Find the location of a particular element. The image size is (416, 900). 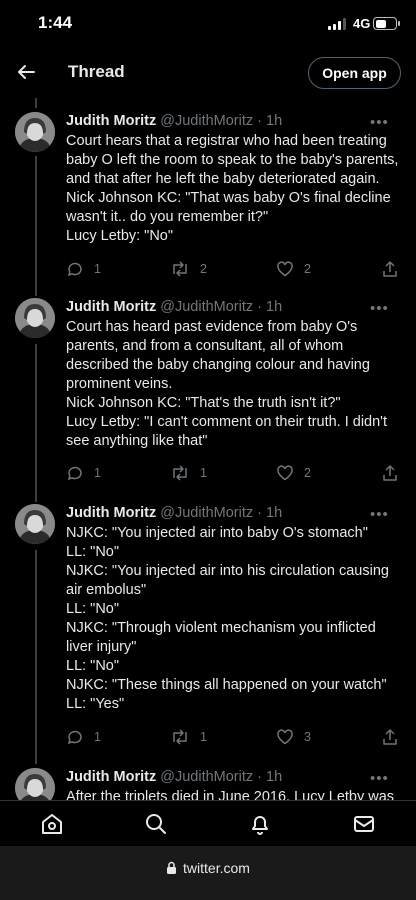

page-title: Thread is located at coordinates (96, 71).